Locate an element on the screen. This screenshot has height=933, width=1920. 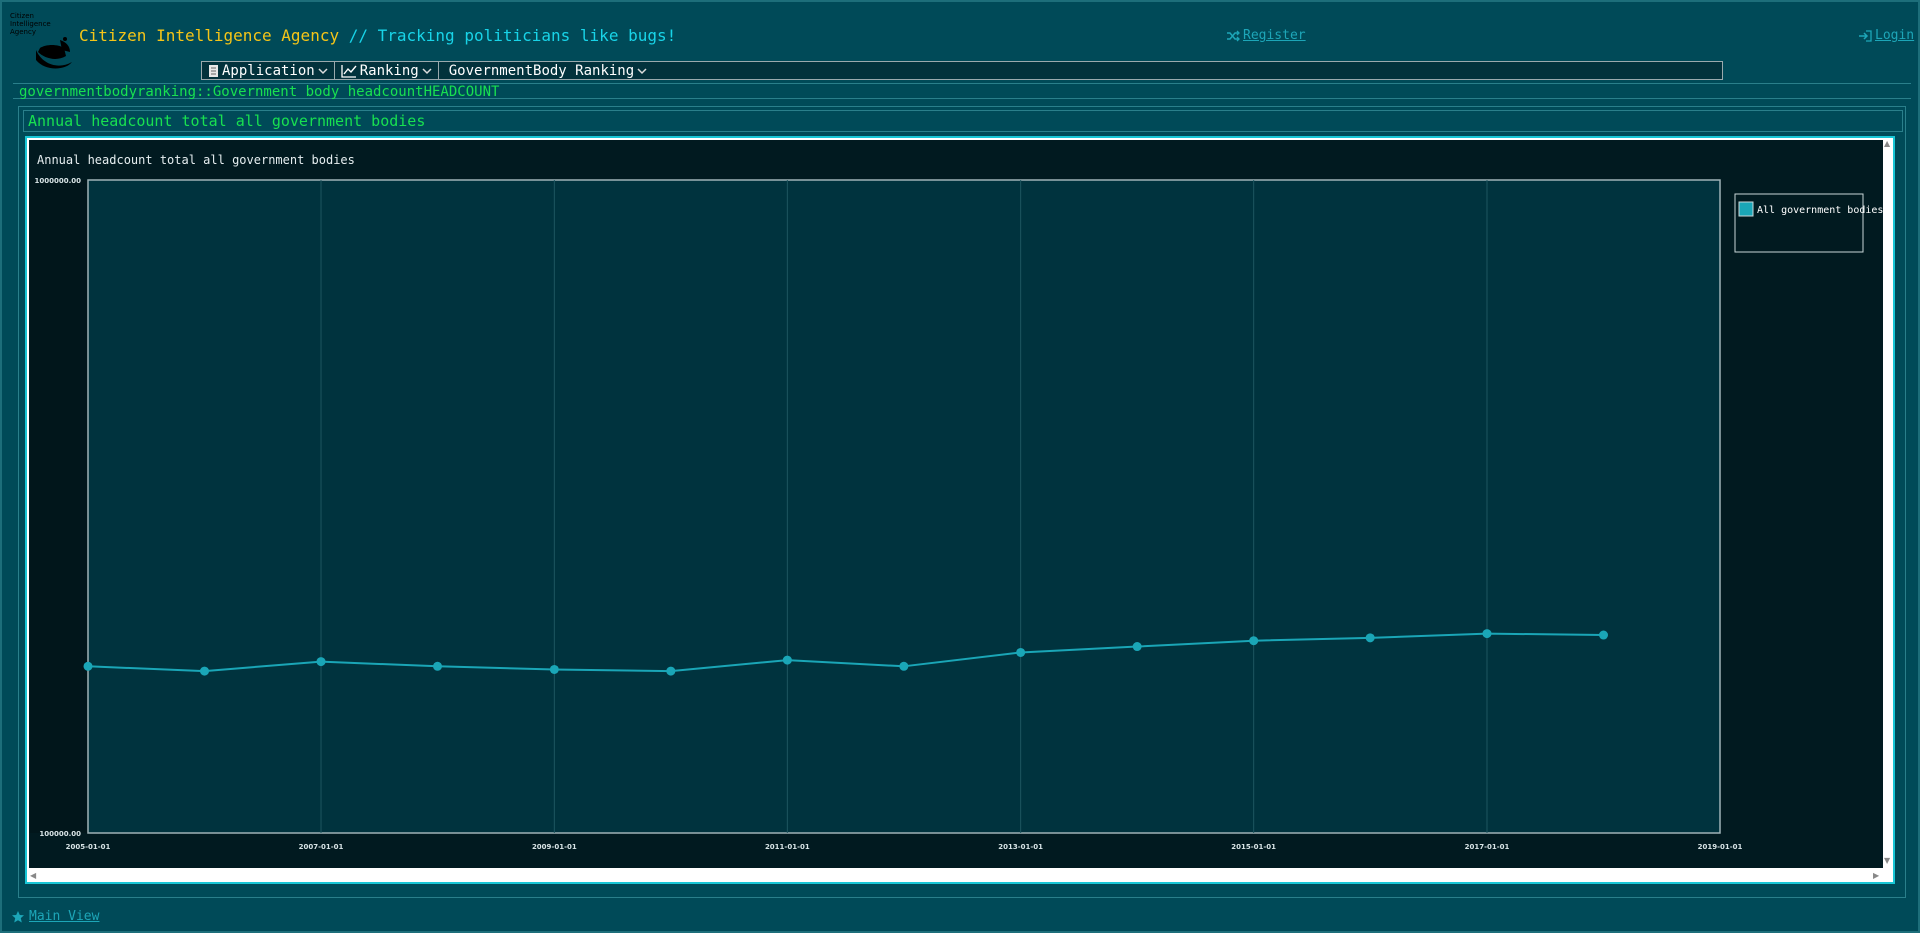
sign-in-icon is located at coordinates (1865, 35).